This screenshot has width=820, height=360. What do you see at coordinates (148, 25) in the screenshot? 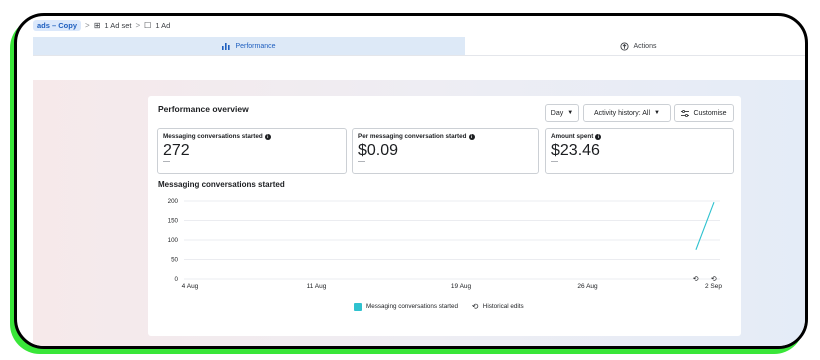
I see `square-icon: ☐` at bounding box center [148, 25].